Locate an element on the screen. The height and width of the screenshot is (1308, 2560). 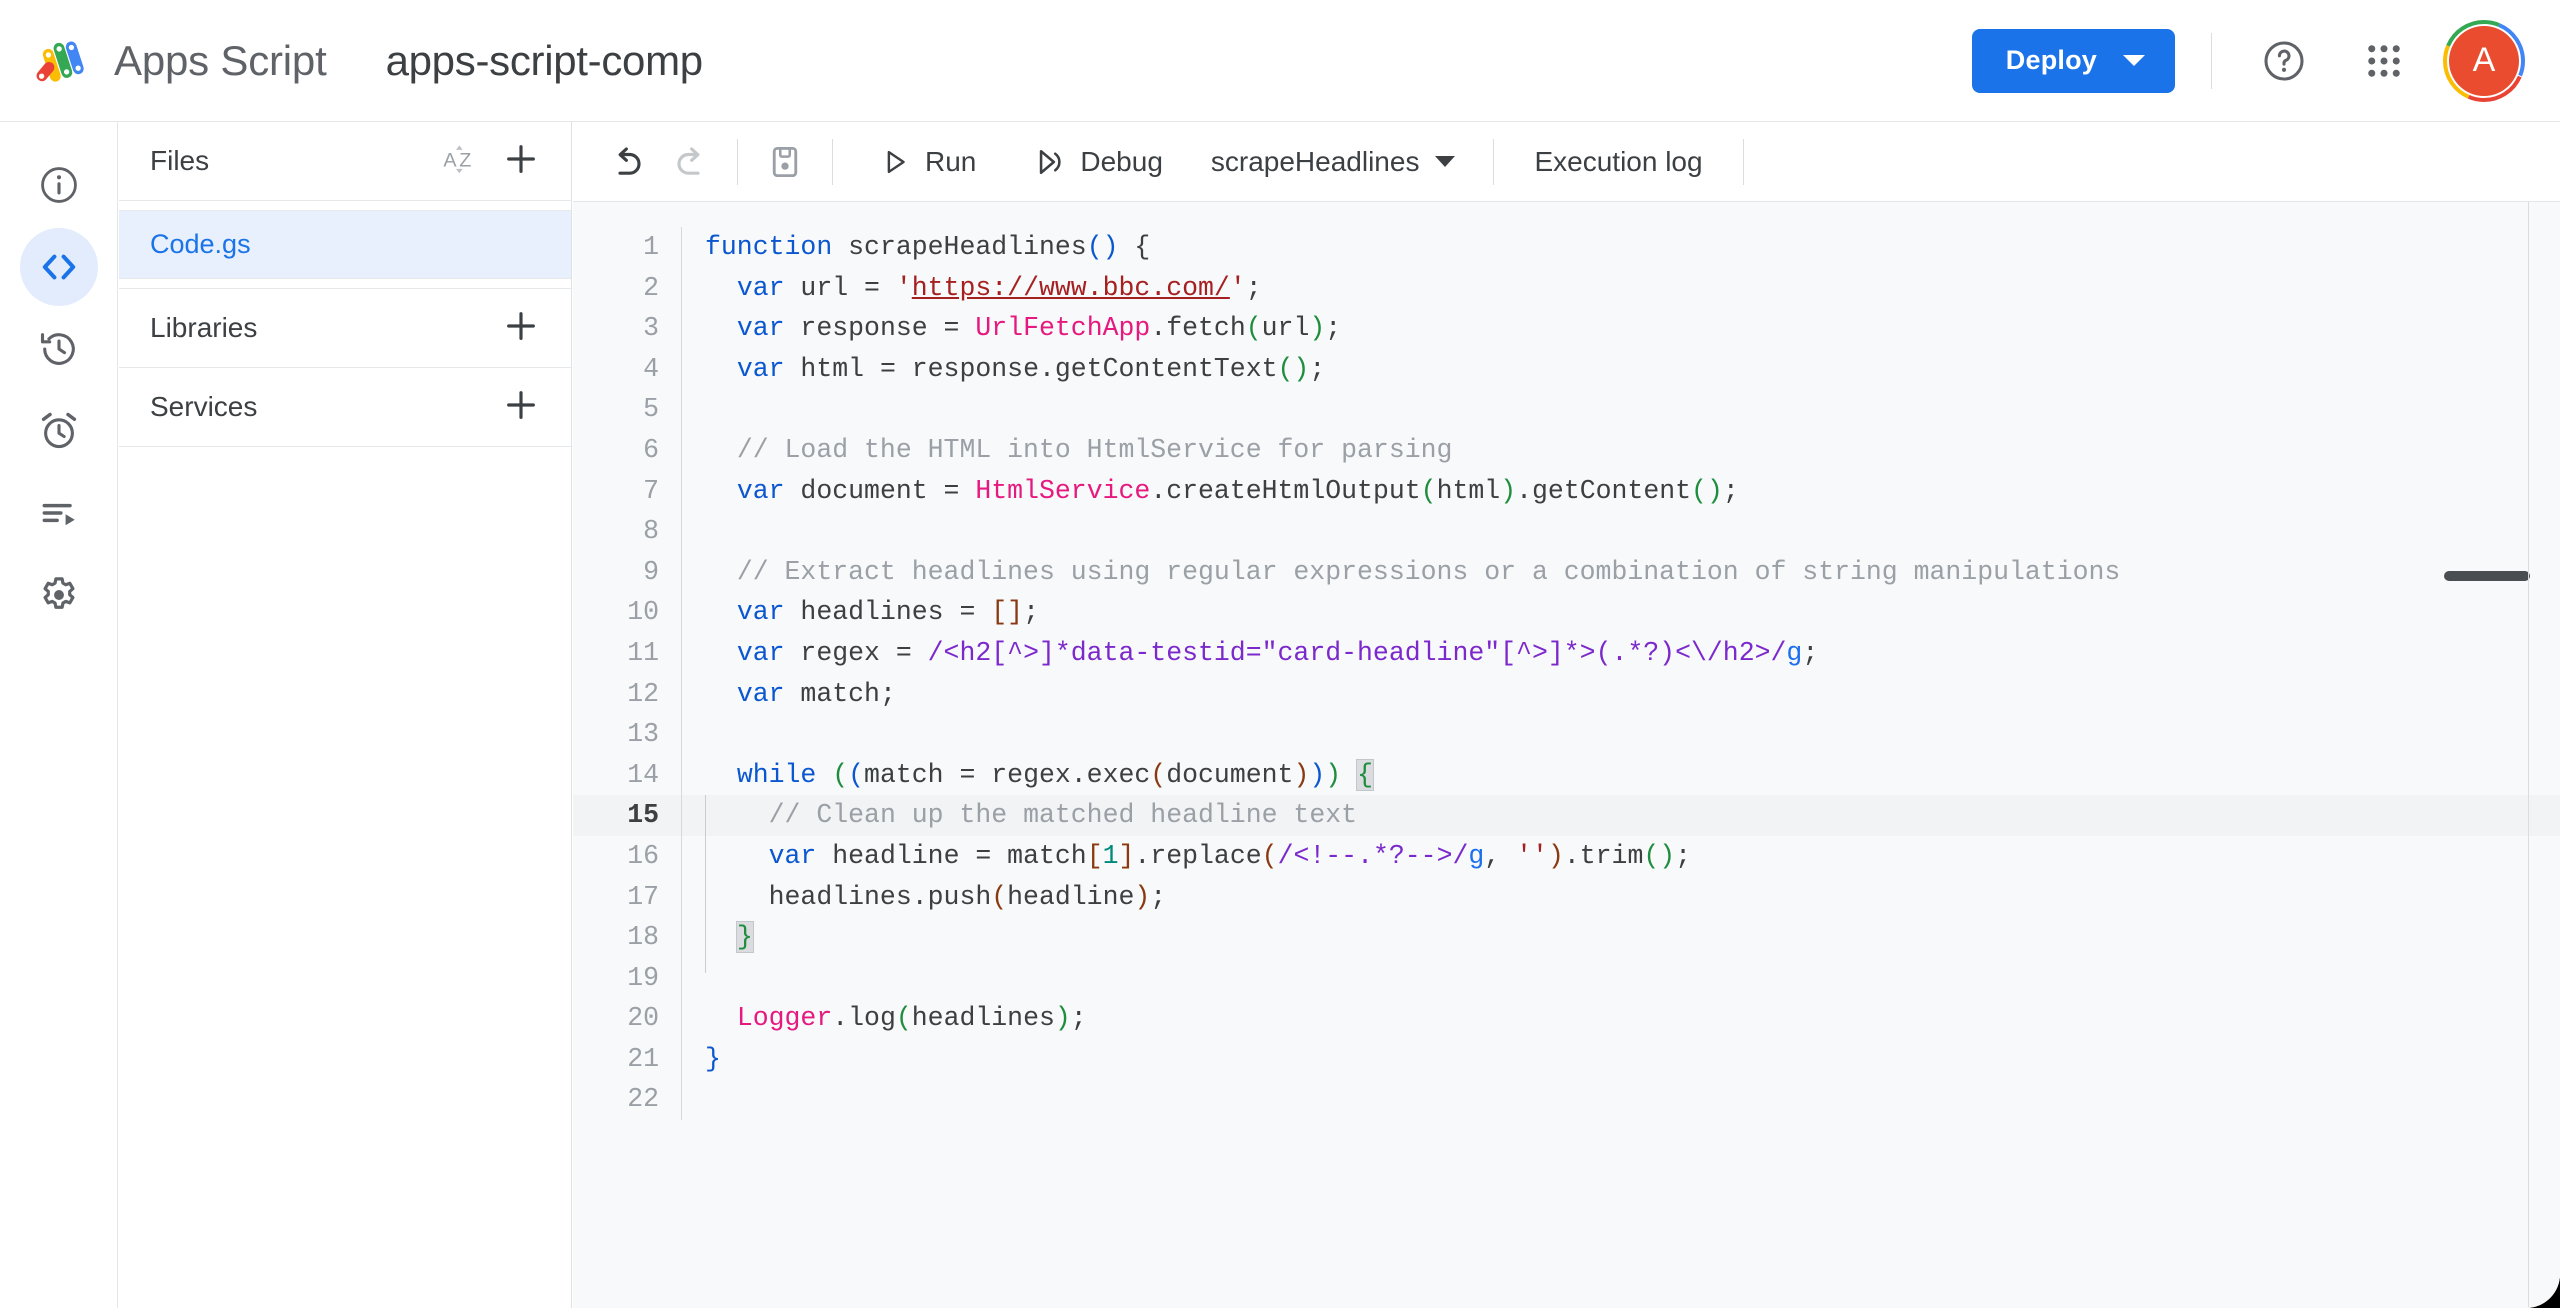
code-line: 13 is located at coordinates (1566, 734).